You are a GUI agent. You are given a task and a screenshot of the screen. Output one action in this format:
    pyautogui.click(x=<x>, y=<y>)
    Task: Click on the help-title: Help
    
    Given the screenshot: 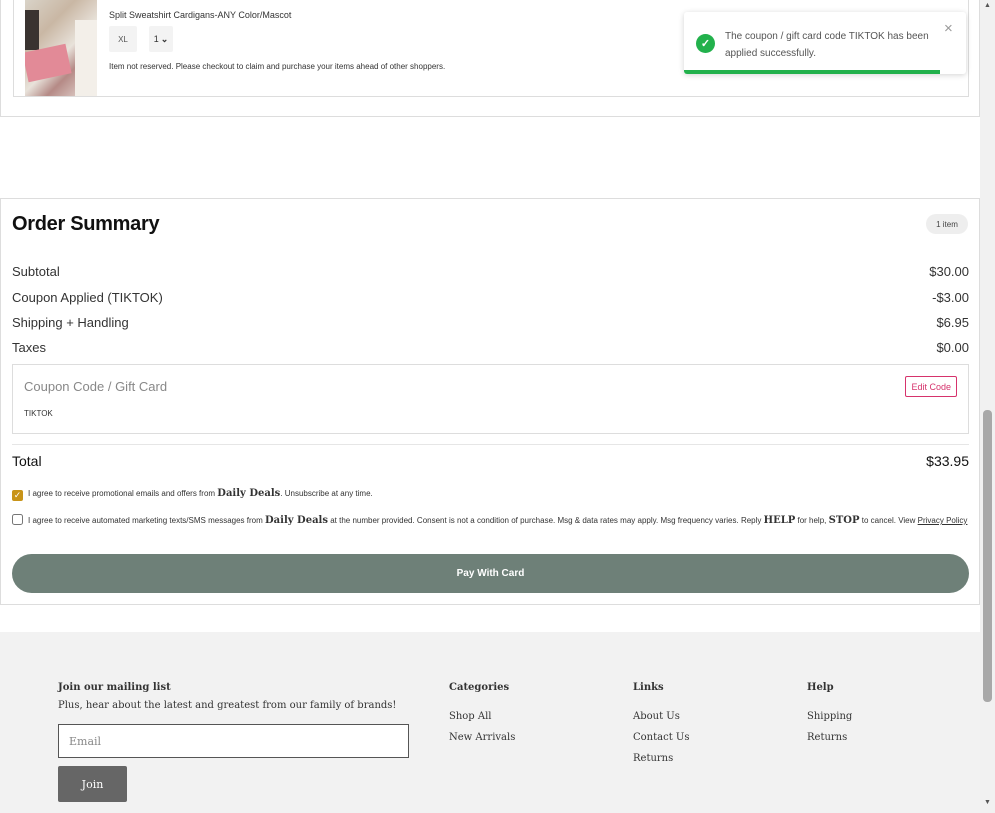 What is the action you would take?
    pyautogui.click(x=820, y=687)
    